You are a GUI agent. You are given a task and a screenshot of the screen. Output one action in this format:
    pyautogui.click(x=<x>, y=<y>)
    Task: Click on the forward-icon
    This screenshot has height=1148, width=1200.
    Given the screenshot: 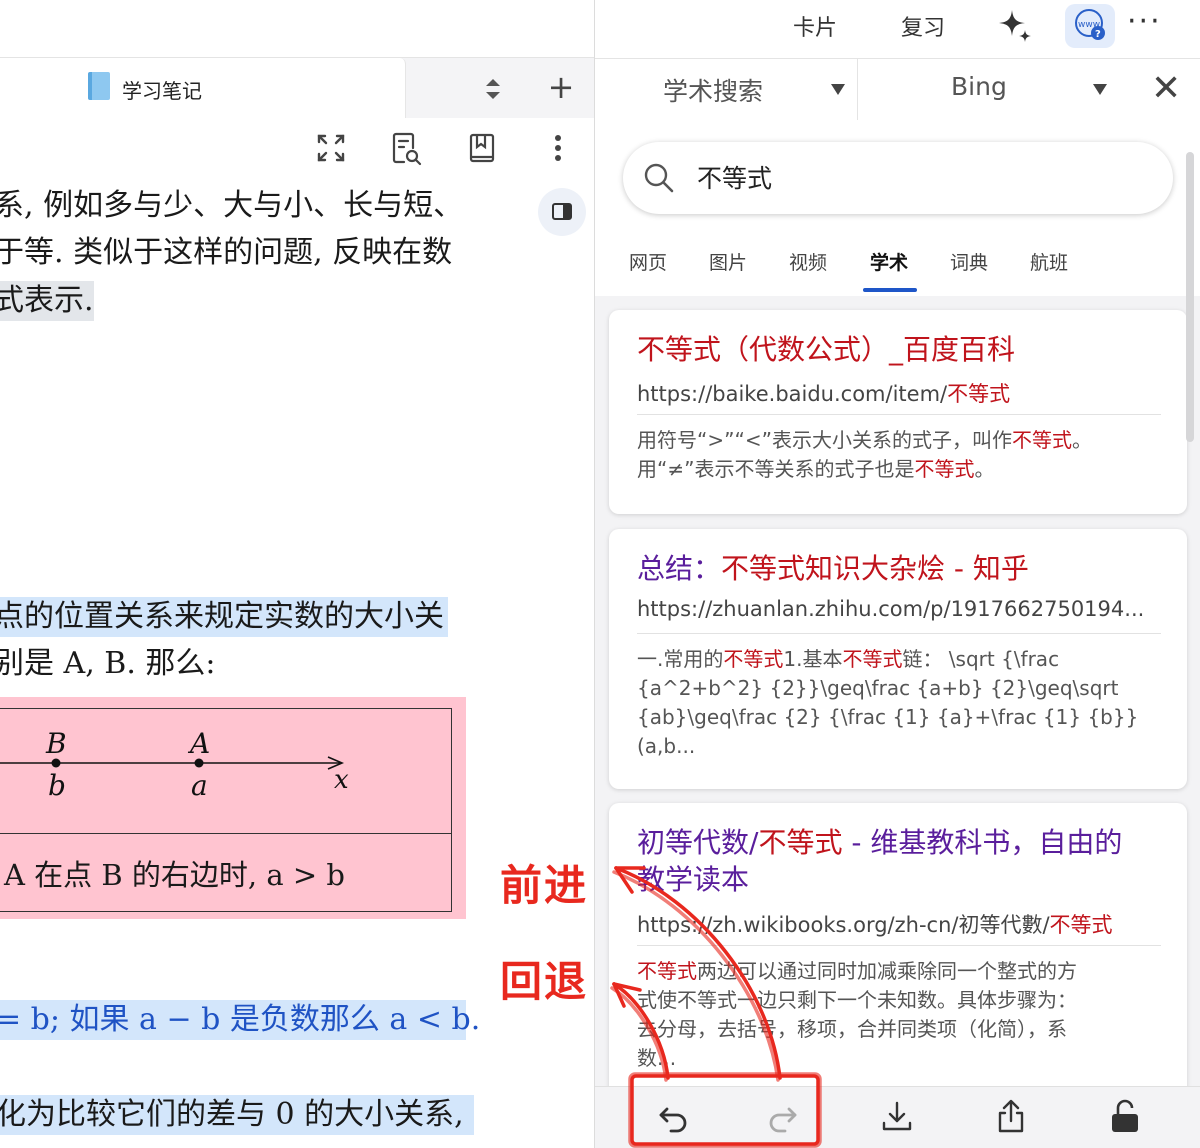 What is the action you would take?
    pyautogui.click(x=783, y=1117)
    